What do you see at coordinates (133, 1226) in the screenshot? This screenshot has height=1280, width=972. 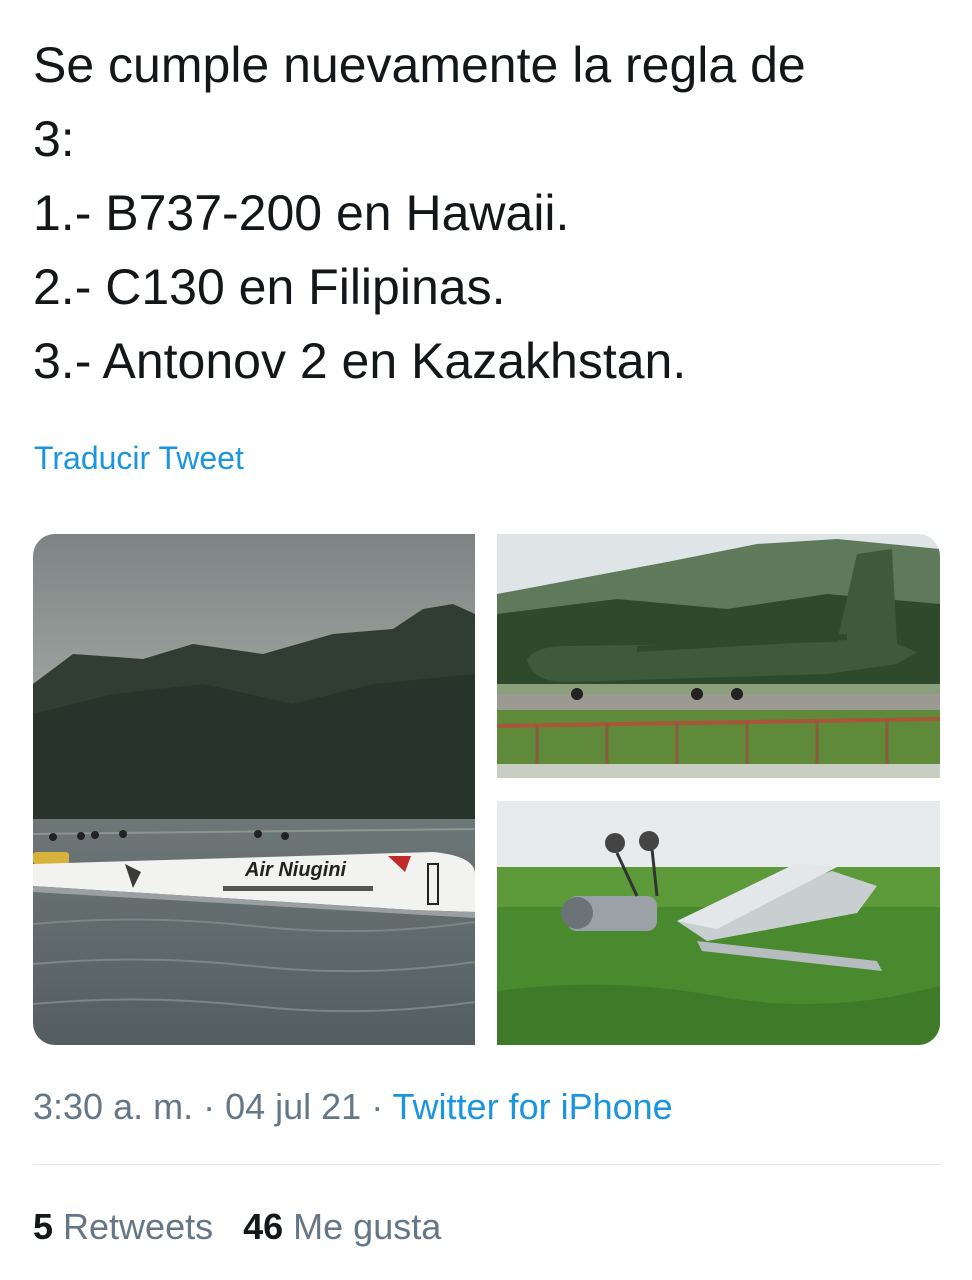 I see `retweets-label: Retweets` at bounding box center [133, 1226].